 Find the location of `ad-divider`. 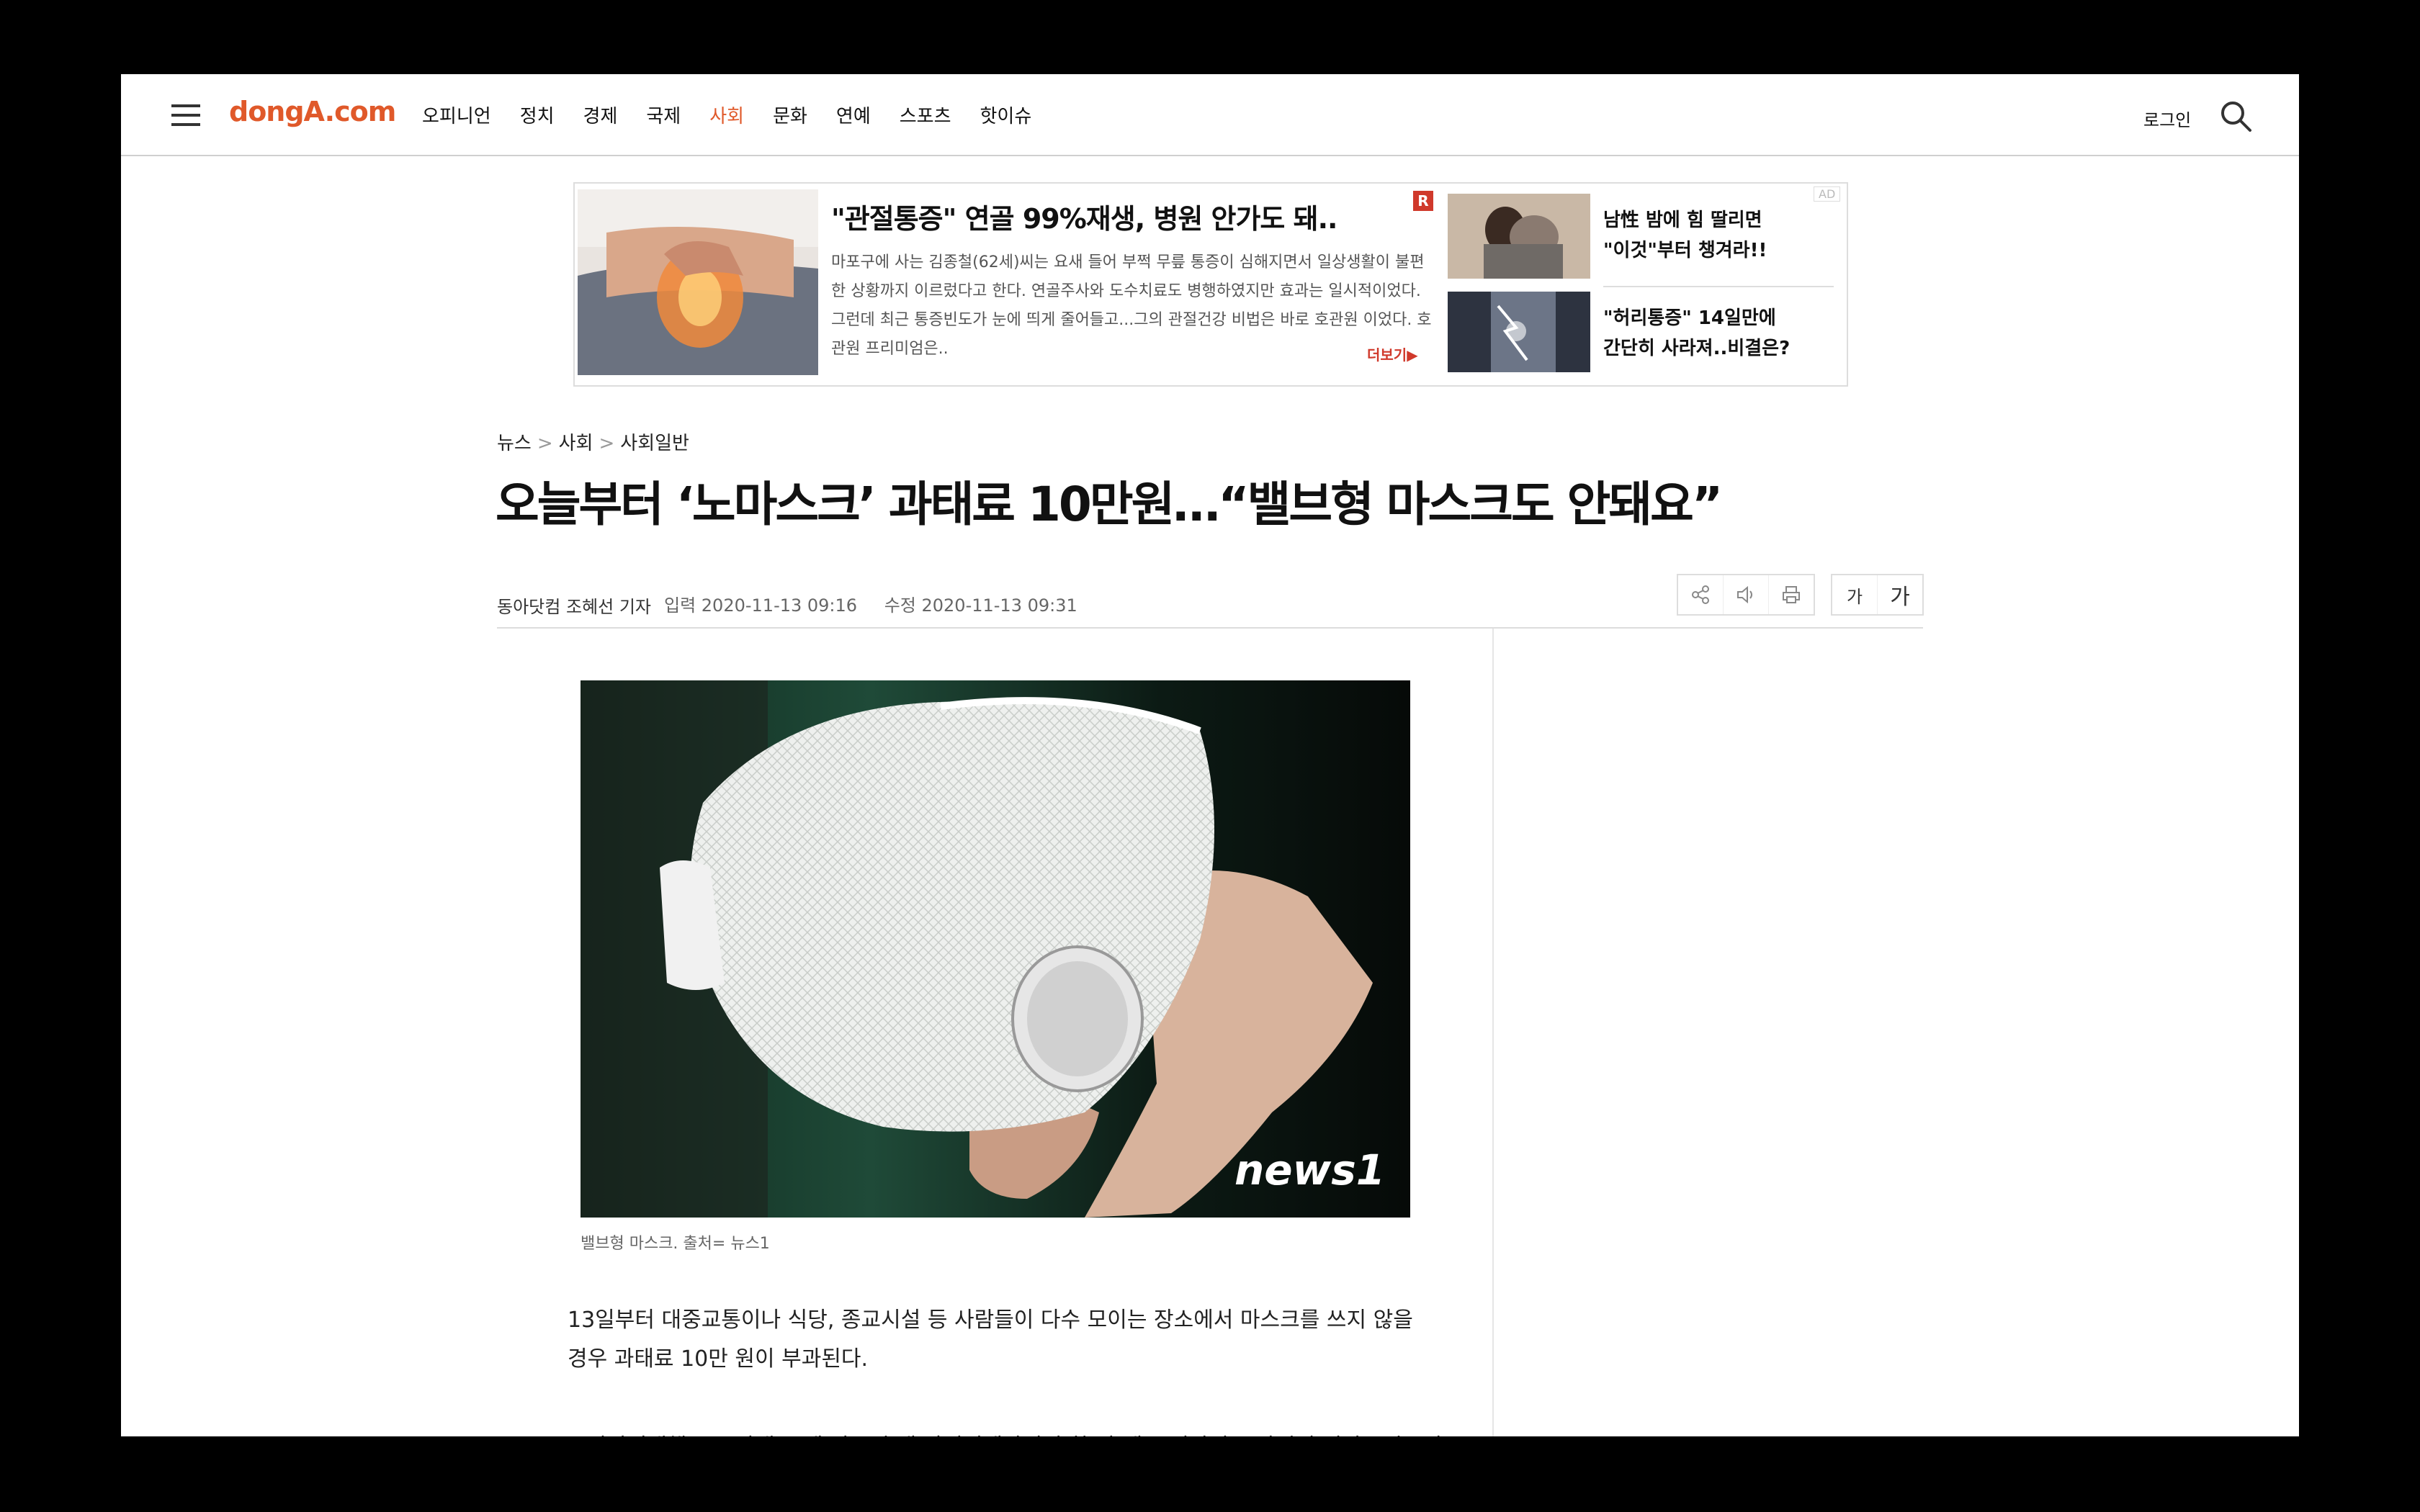

ad-divider is located at coordinates (1718, 286).